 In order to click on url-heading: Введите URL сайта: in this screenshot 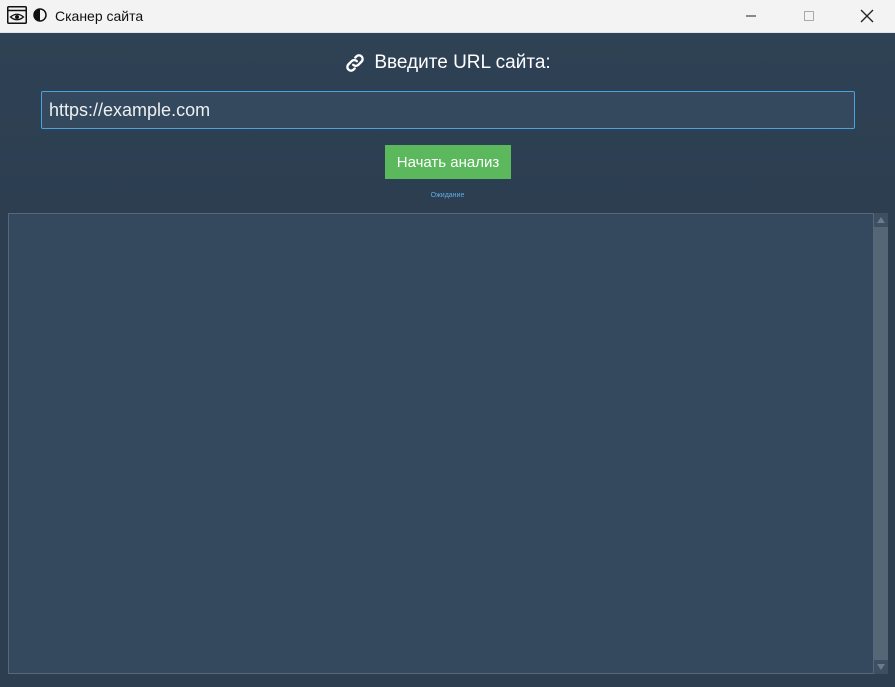, I will do `click(447, 63)`.